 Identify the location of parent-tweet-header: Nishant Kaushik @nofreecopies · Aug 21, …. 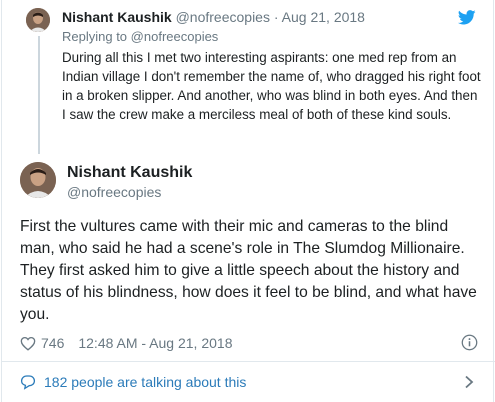
(213, 17).